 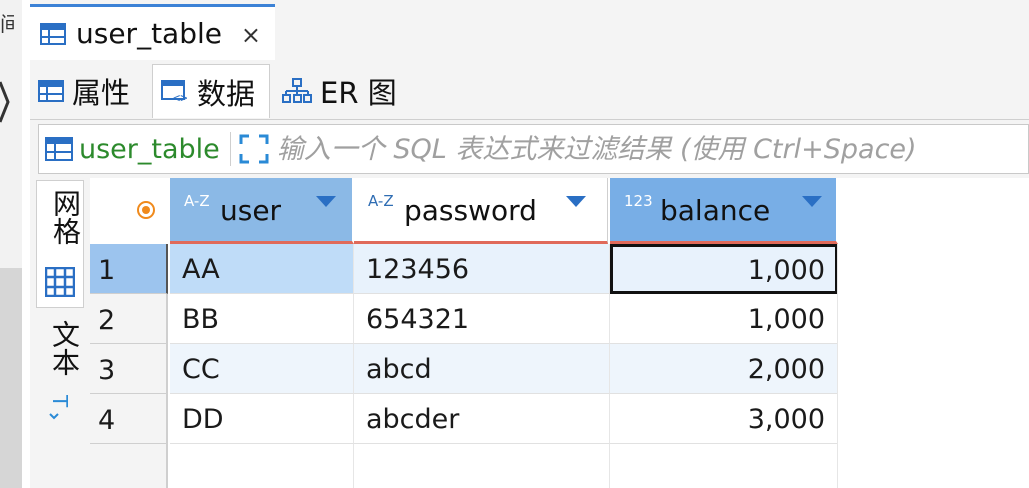 I want to click on svg-text: T, so click(x=60, y=401).